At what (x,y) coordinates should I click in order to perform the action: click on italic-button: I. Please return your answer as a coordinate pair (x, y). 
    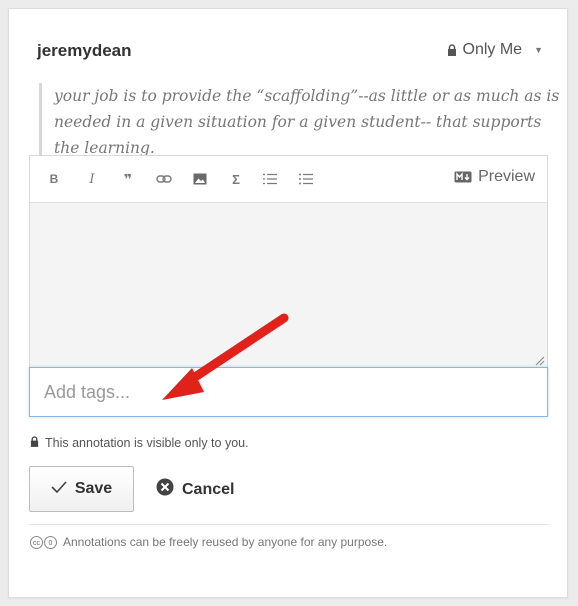
    Looking at the image, I should click on (92, 179).